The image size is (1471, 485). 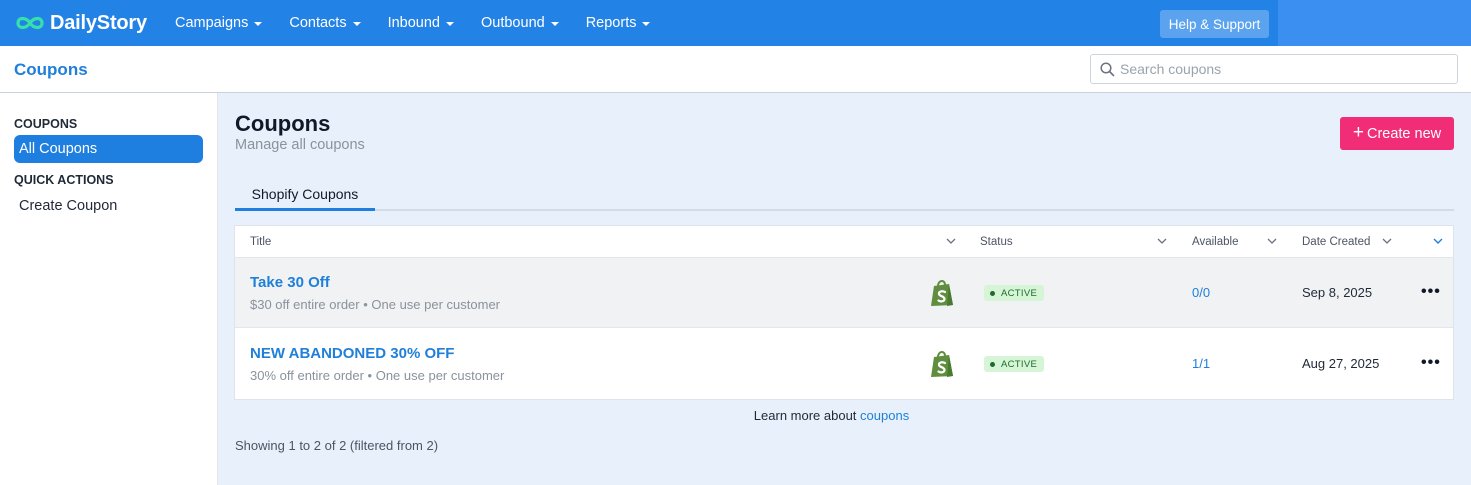 What do you see at coordinates (260, 242) in the screenshot?
I see `column-title: Title` at bounding box center [260, 242].